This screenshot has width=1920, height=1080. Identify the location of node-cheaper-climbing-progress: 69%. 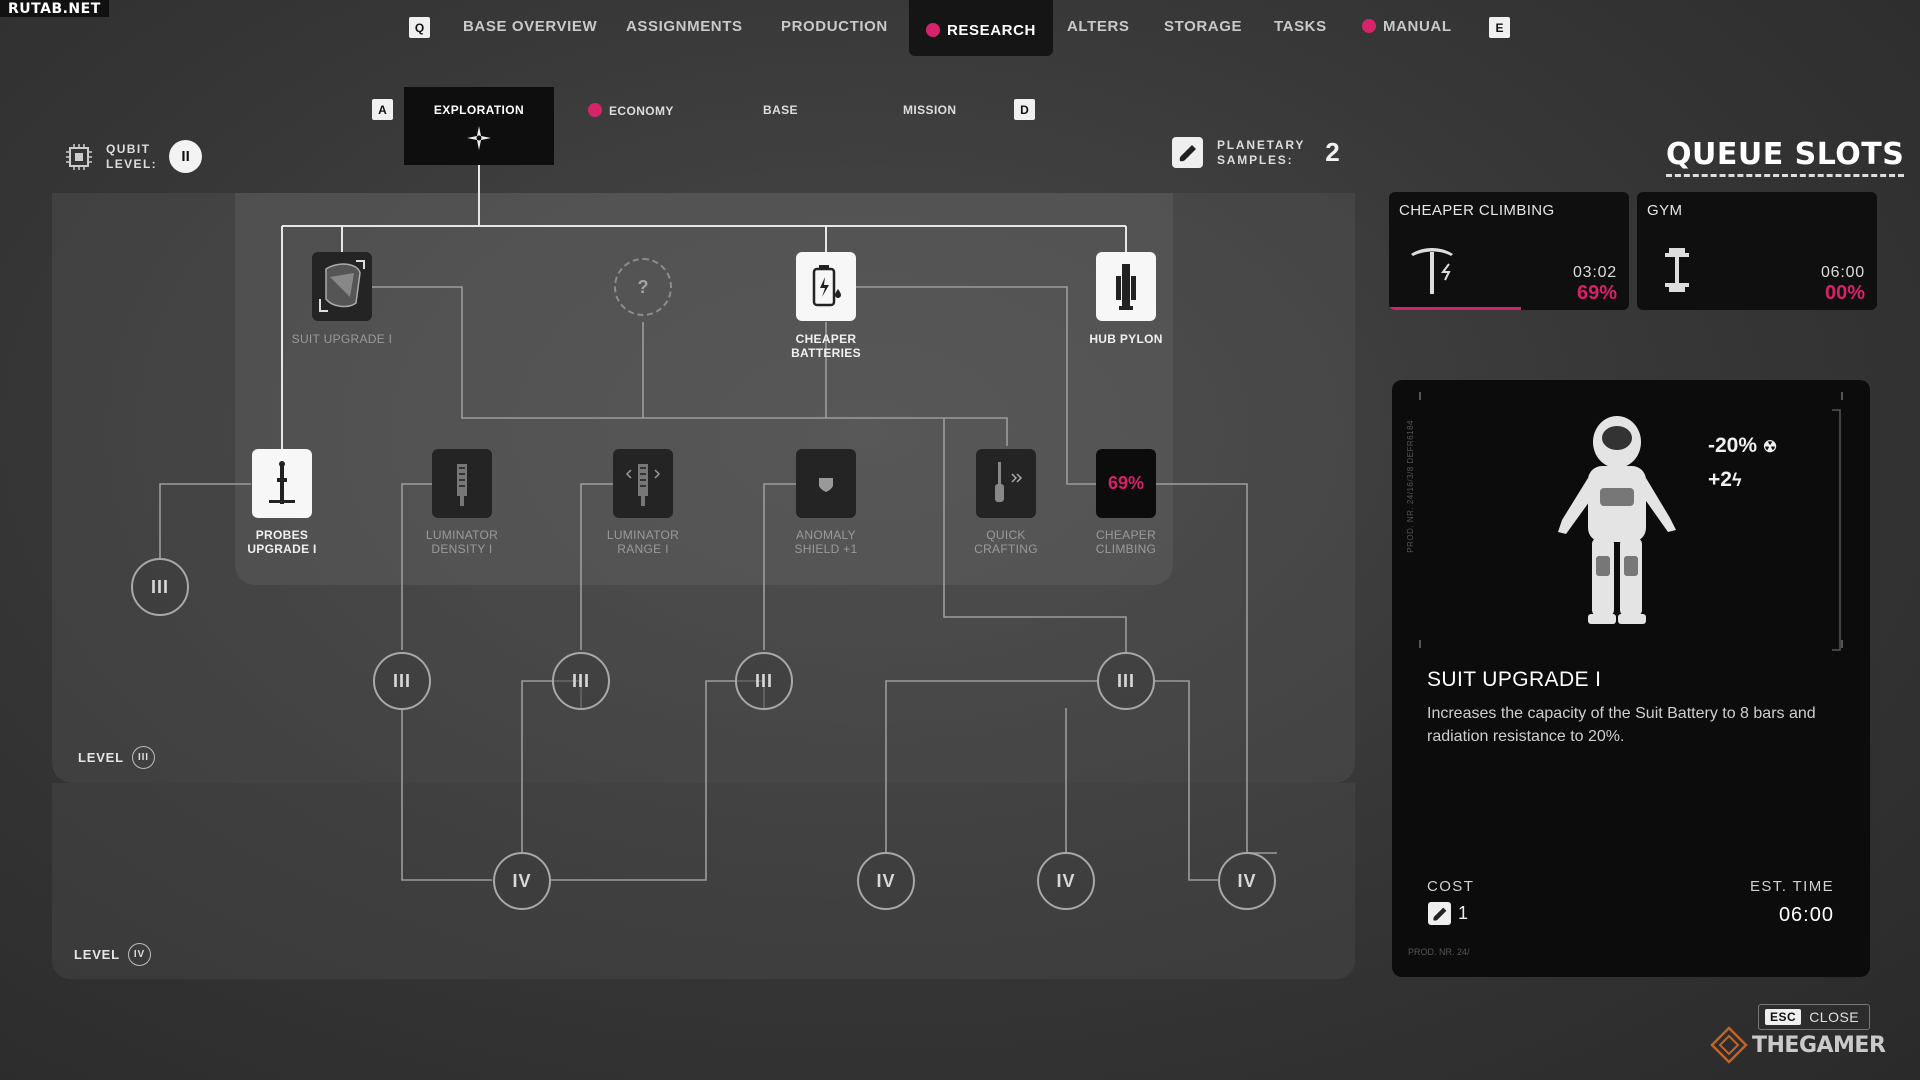
(1126, 483).